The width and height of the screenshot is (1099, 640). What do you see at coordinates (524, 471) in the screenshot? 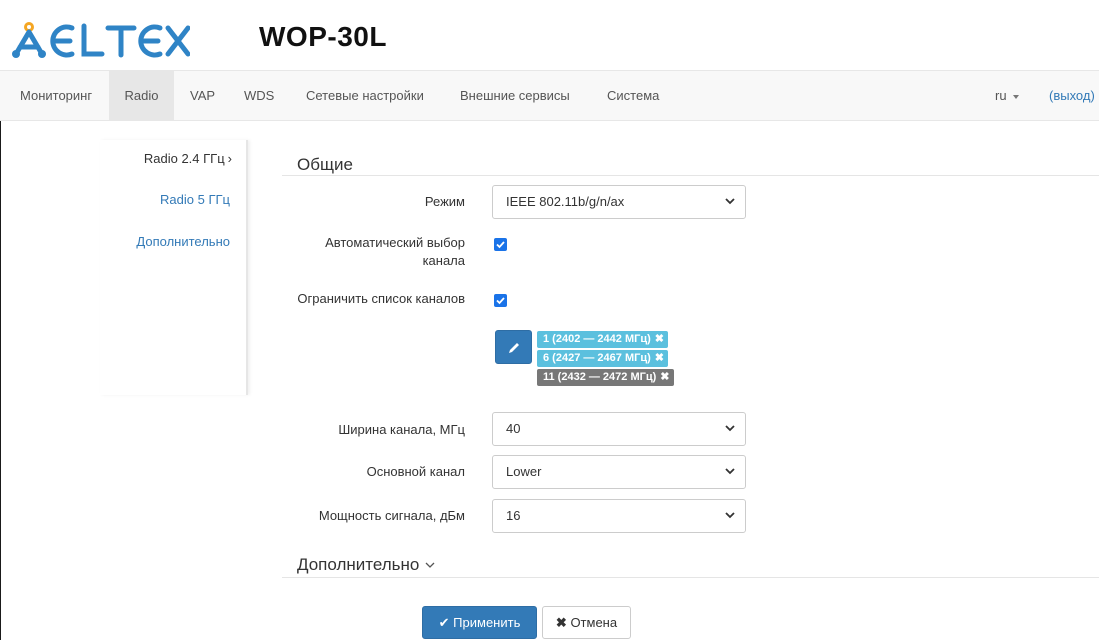
I see `primary-channel-value: Lower` at bounding box center [524, 471].